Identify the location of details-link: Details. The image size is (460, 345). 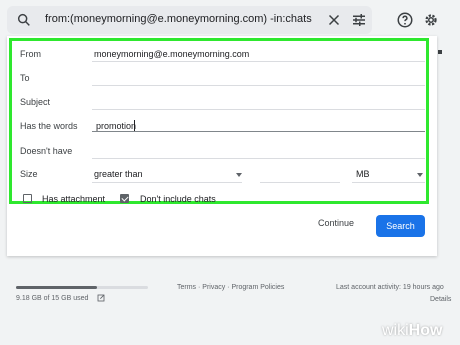
(440, 299).